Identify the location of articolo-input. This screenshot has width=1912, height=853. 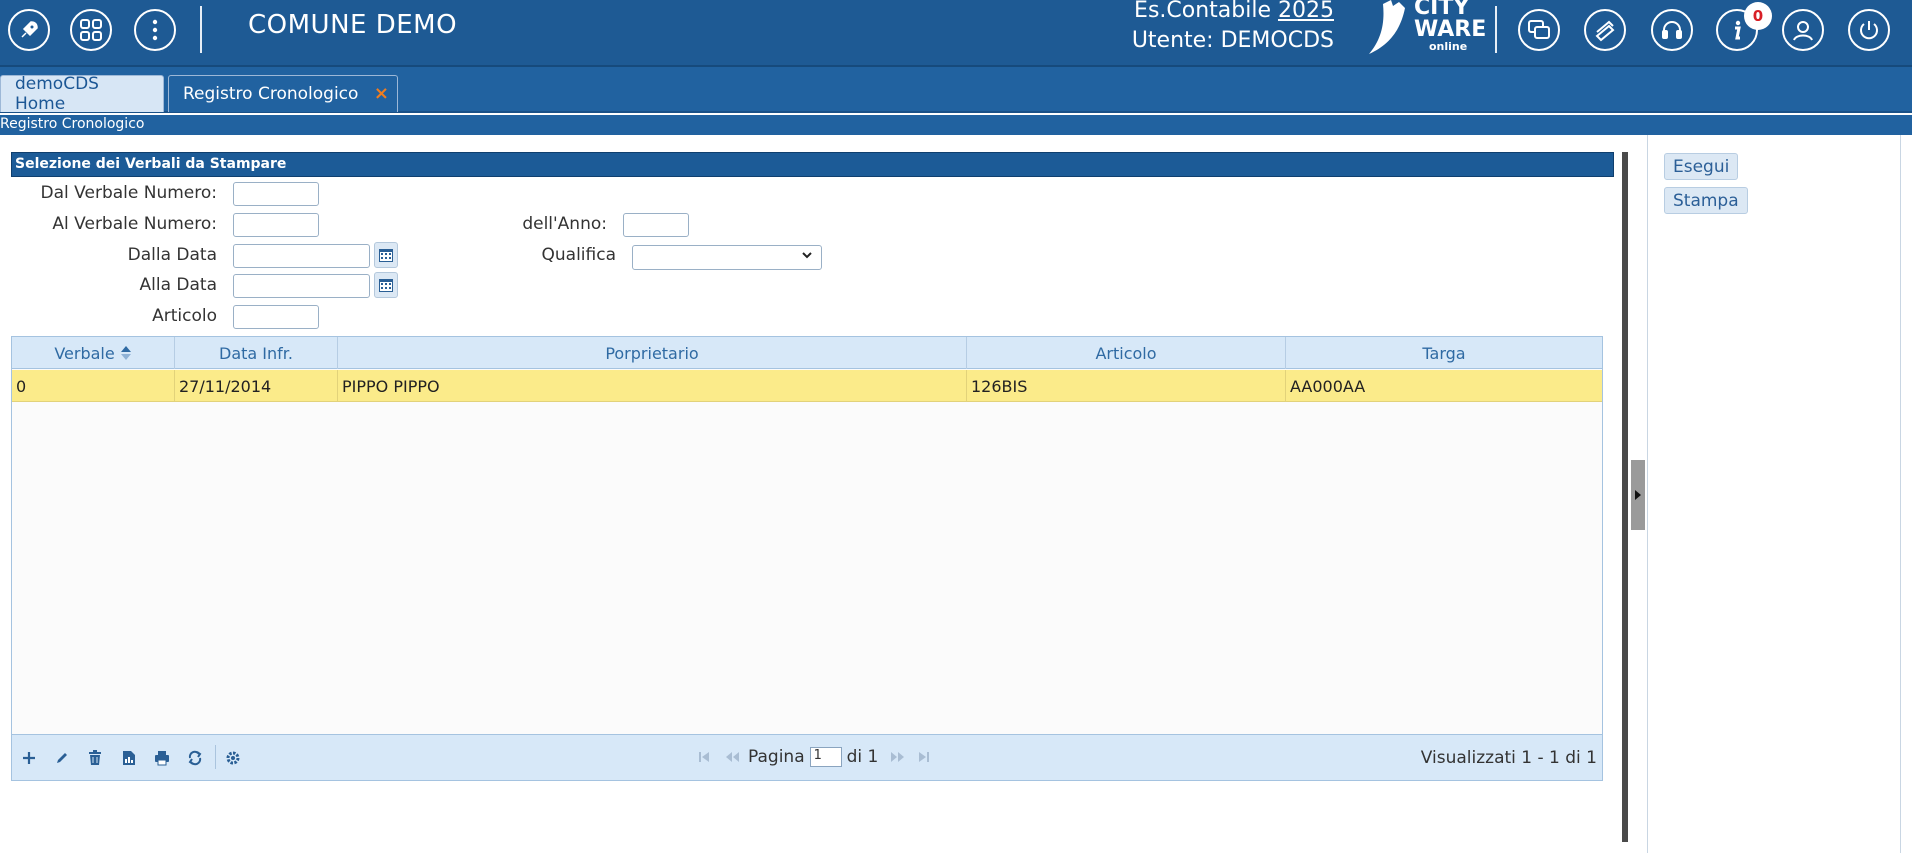
(276, 317).